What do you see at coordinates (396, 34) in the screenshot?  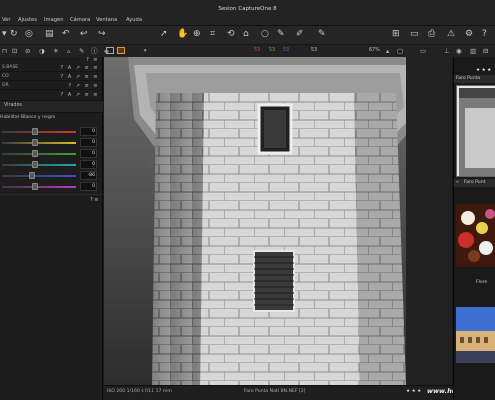 I see `grid-view-icon: ⊞` at bounding box center [396, 34].